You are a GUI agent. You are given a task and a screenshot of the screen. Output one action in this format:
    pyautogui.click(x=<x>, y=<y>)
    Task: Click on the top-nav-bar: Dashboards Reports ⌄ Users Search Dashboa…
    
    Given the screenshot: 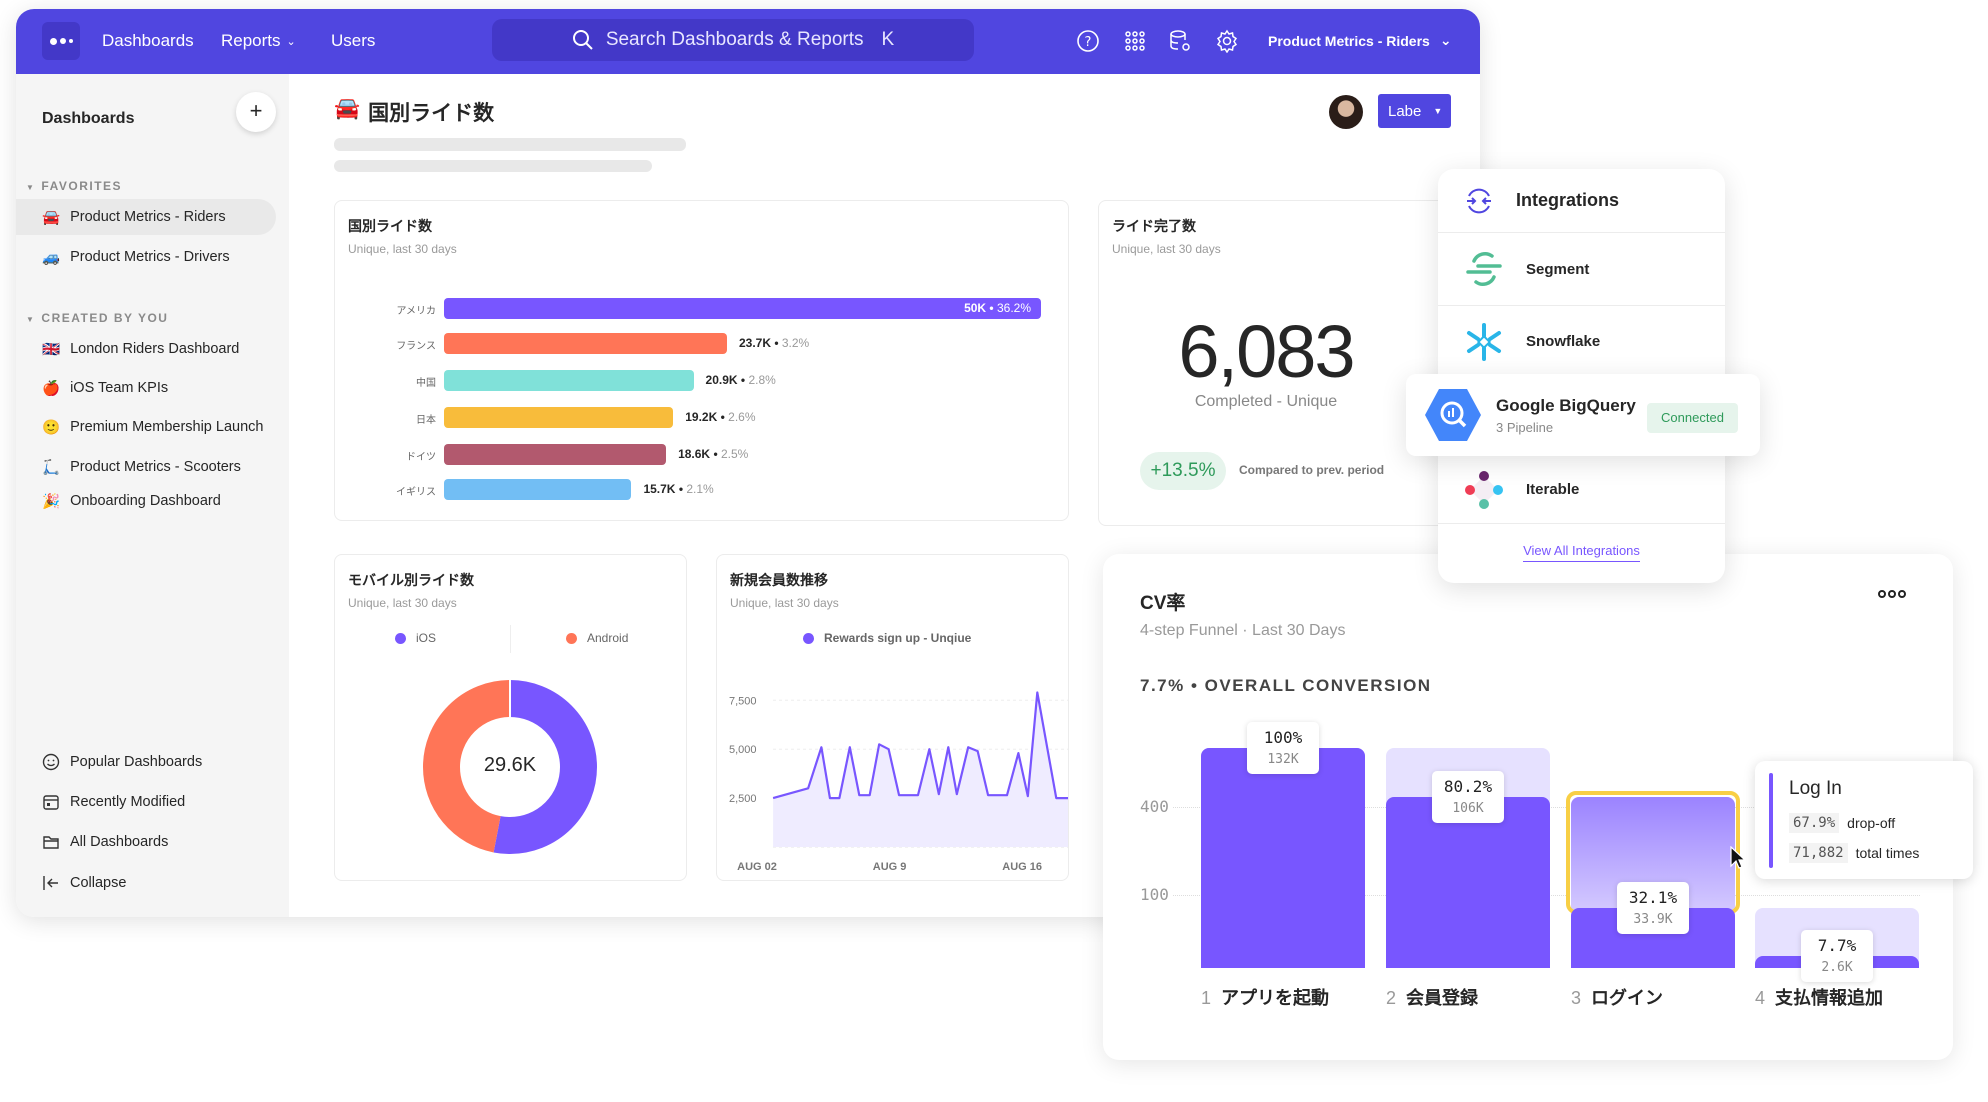 What is the action you would take?
    pyautogui.click(x=748, y=41)
    